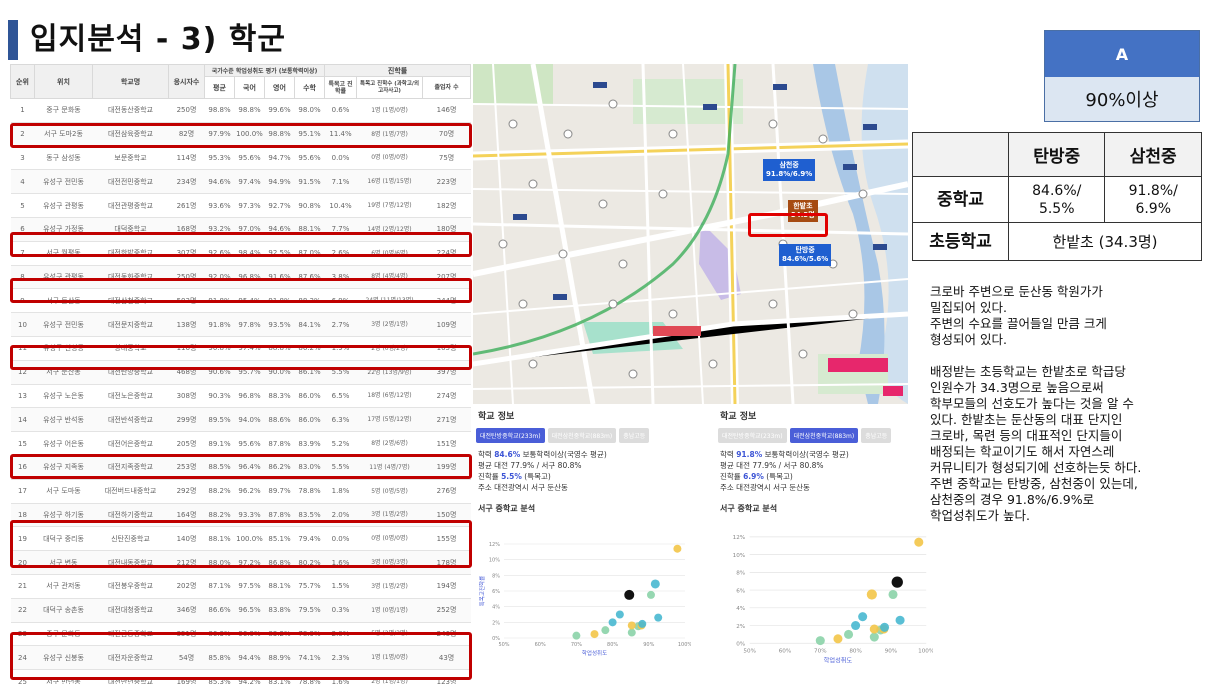 The width and height of the screenshot is (1216, 684). What do you see at coordinates (340, 443) in the screenshot?
I see `table-cell: 5.2%` at bounding box center [340, 443].